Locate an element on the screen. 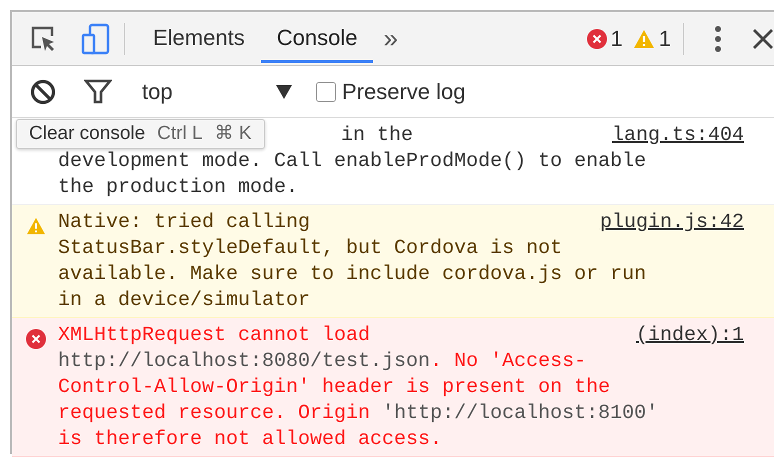 This screenshot has height=460, width=774. message-line: XMLHttpRequest cannot load is located at coordinates (214, 336).